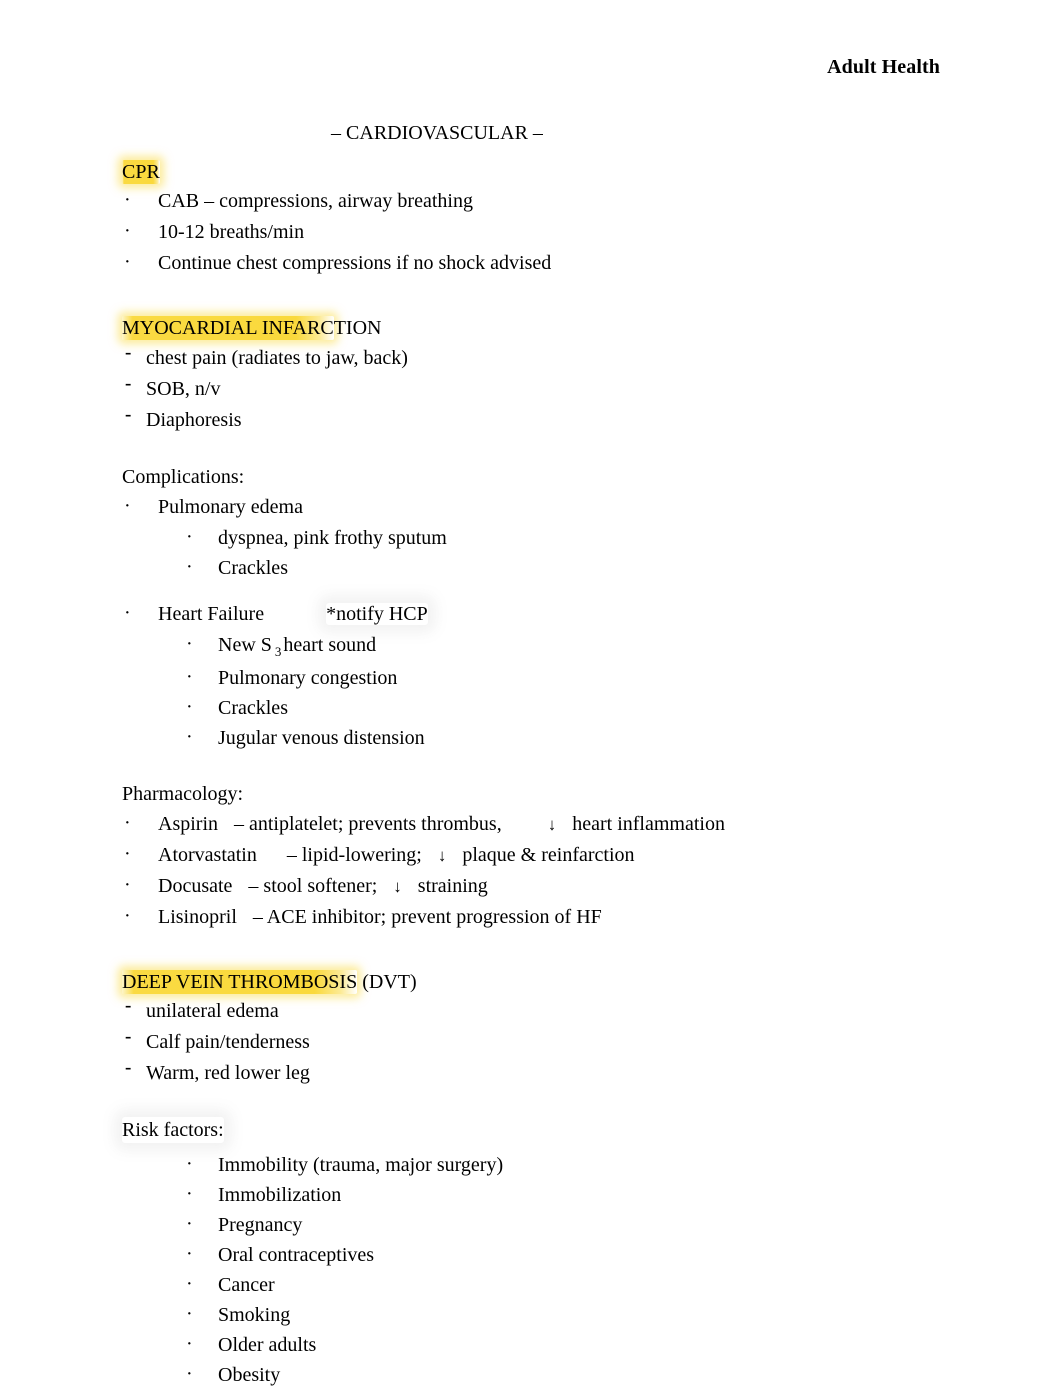 This screenshot has height=1392, width=1062. What do you see at coordinates (532, 677) in the screenshot?
I see `list-item: Pulmonary congestion` at bounding box center [532, 677].